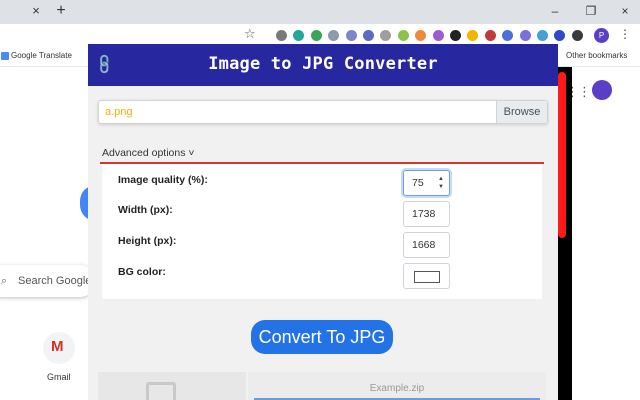 The image size is (640, 400). I want to click on gmail-shortcut-label: Gmail, so click(59, 377).